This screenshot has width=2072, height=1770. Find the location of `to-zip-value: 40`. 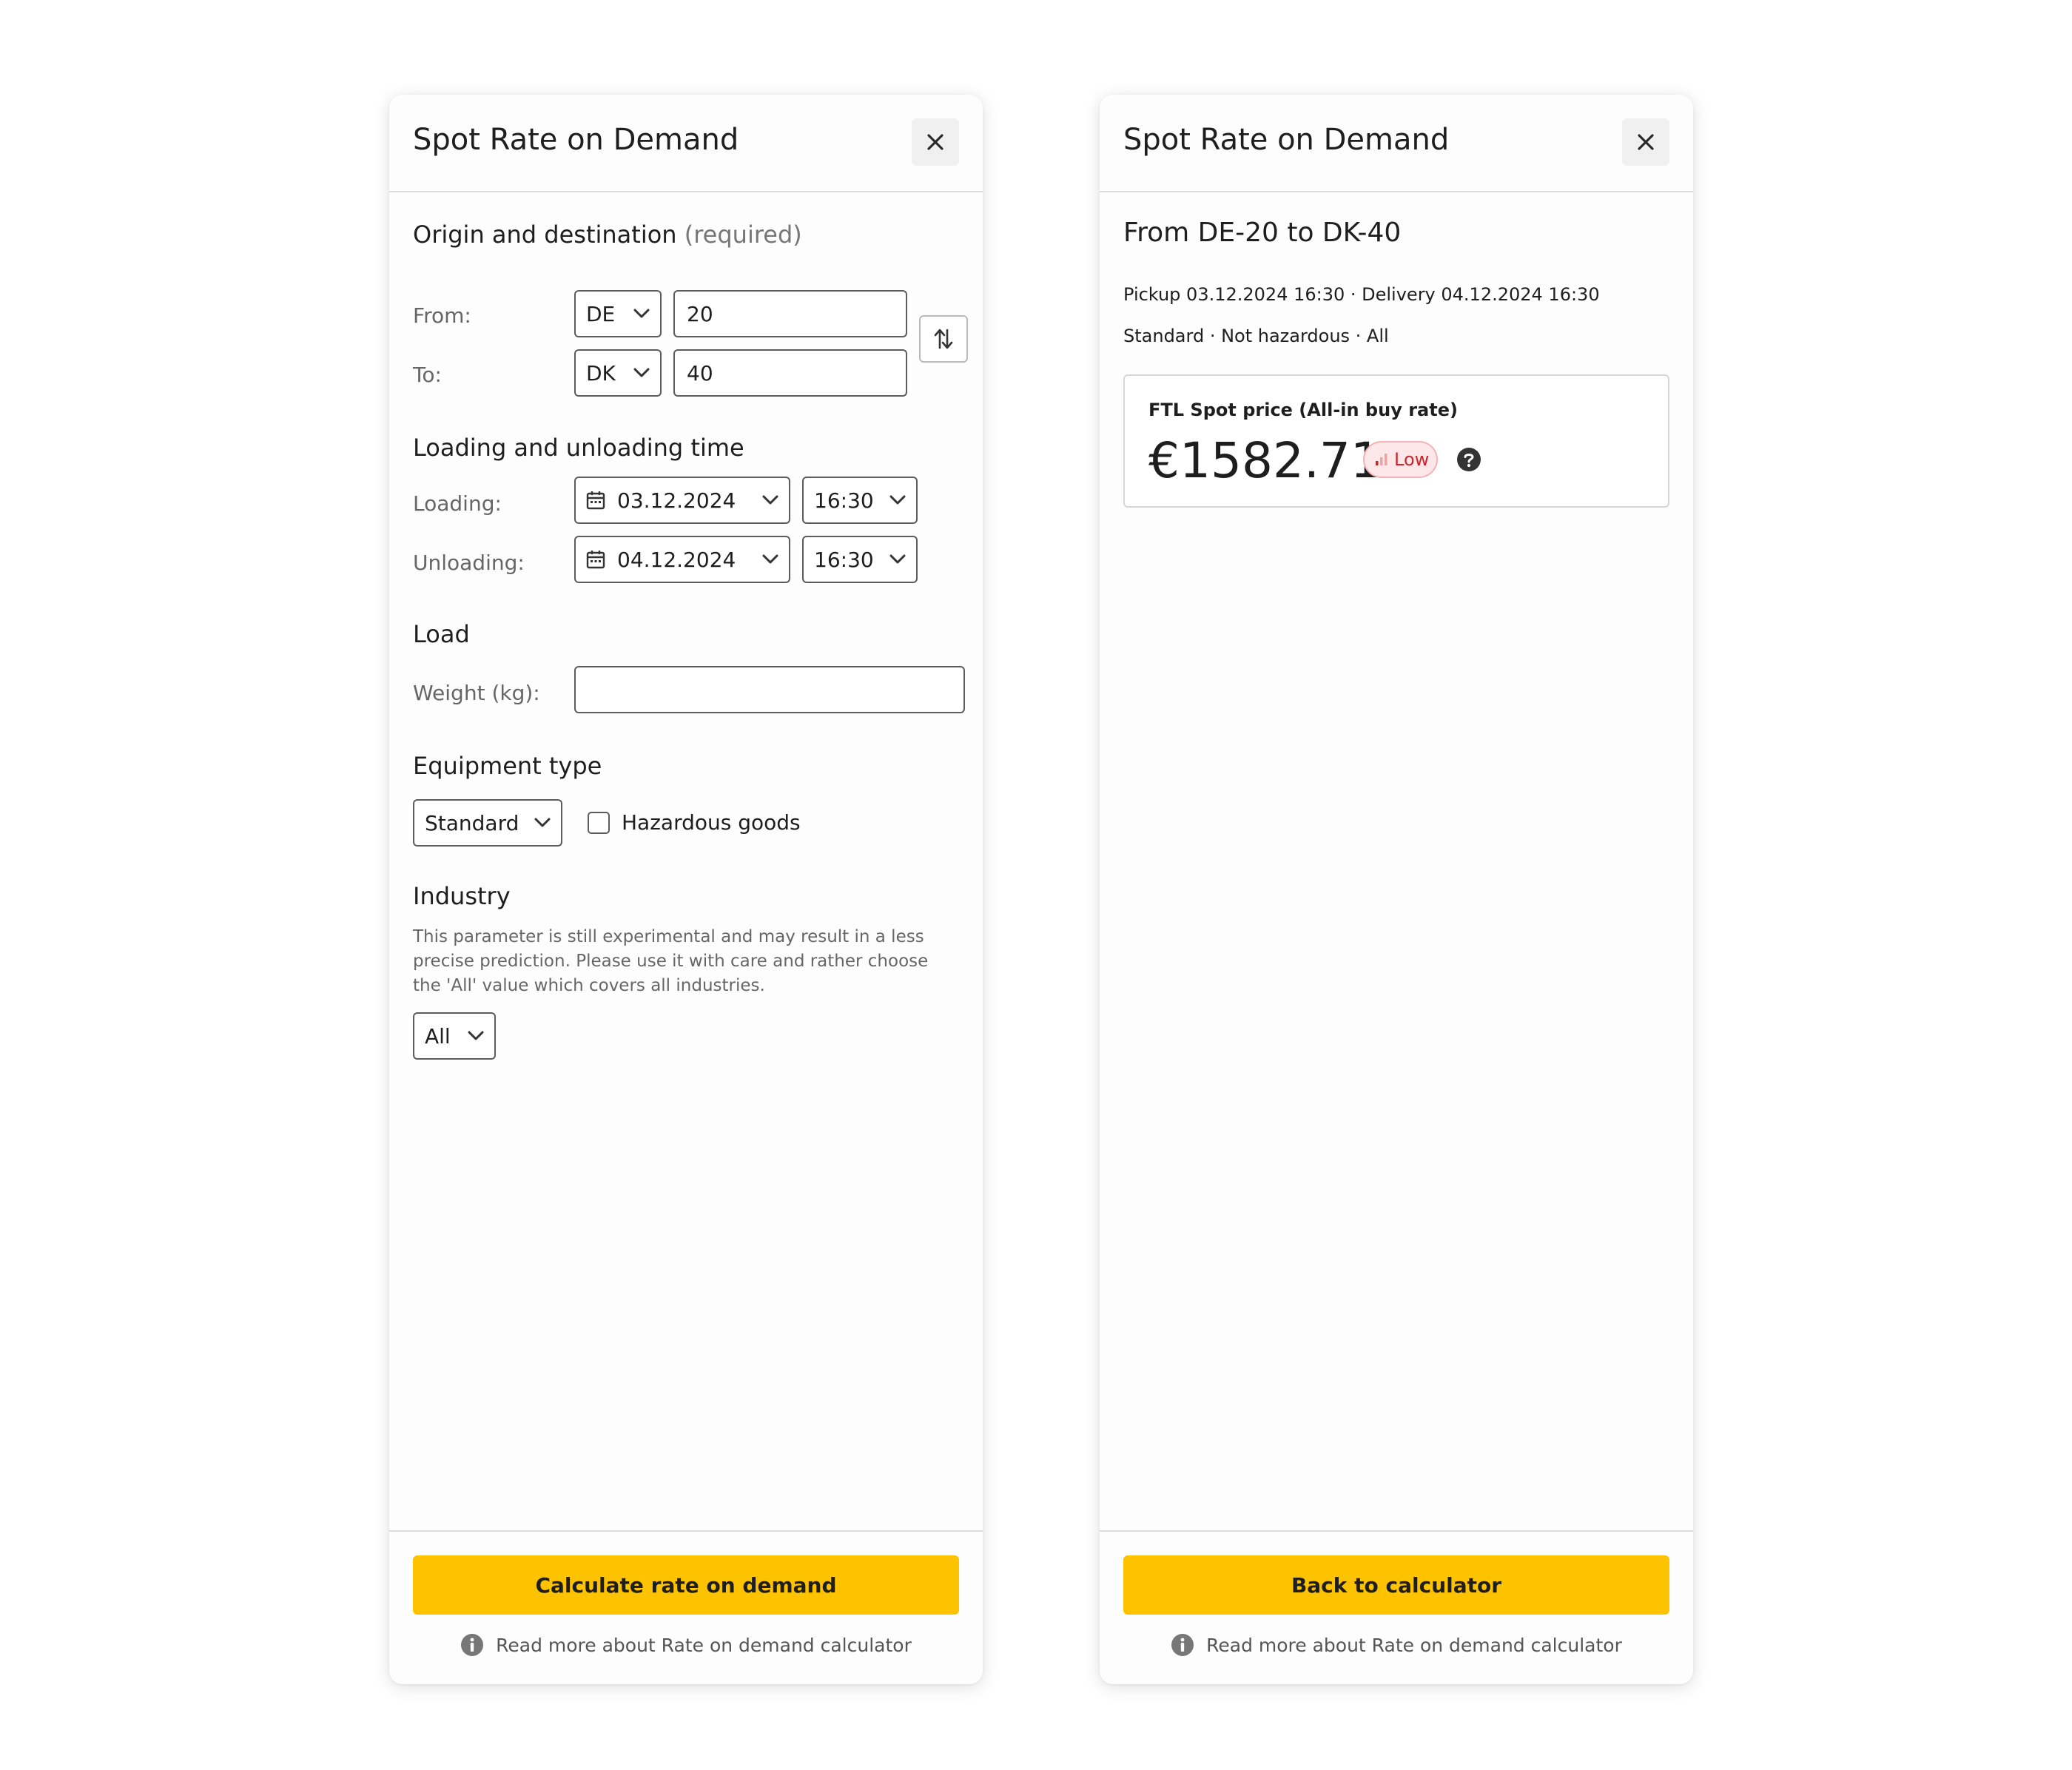

to-zip-value: 40 is located at coordinates (700, 373).